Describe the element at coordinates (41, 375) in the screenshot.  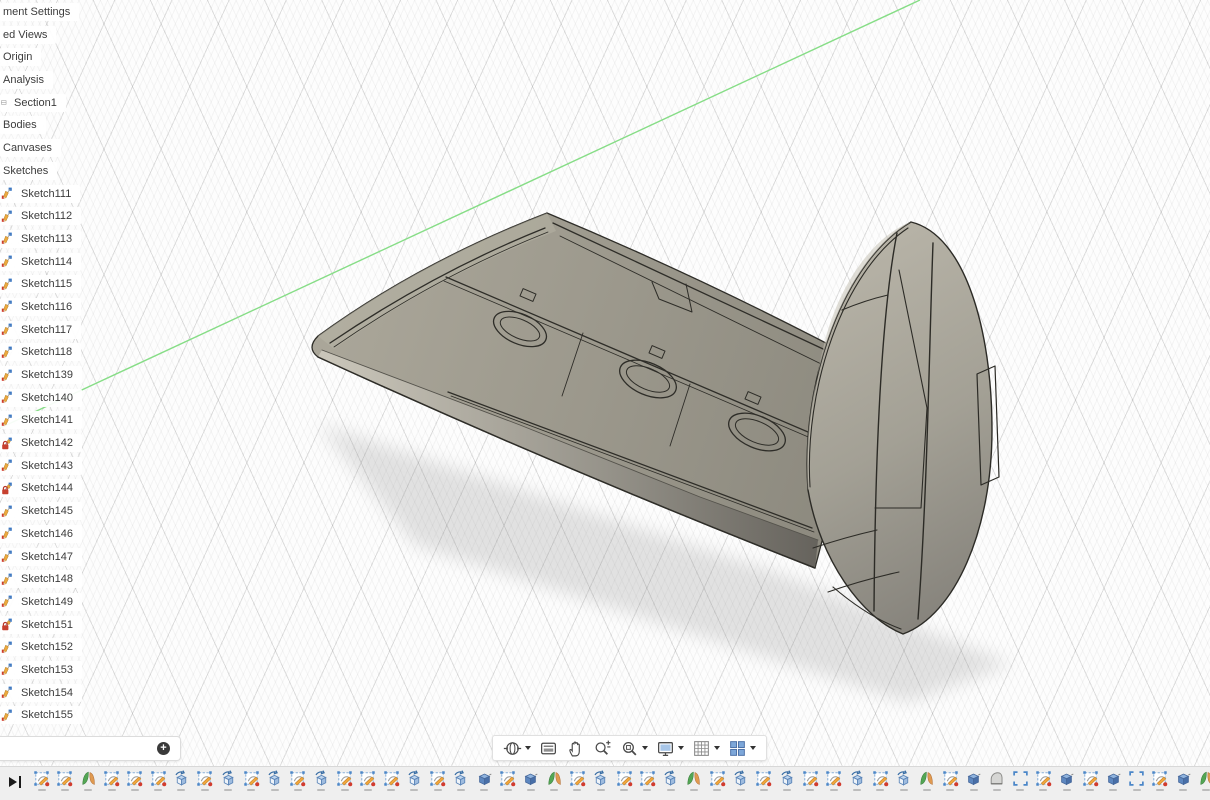
I see `browser-item-pill: Sketch139` at that location.